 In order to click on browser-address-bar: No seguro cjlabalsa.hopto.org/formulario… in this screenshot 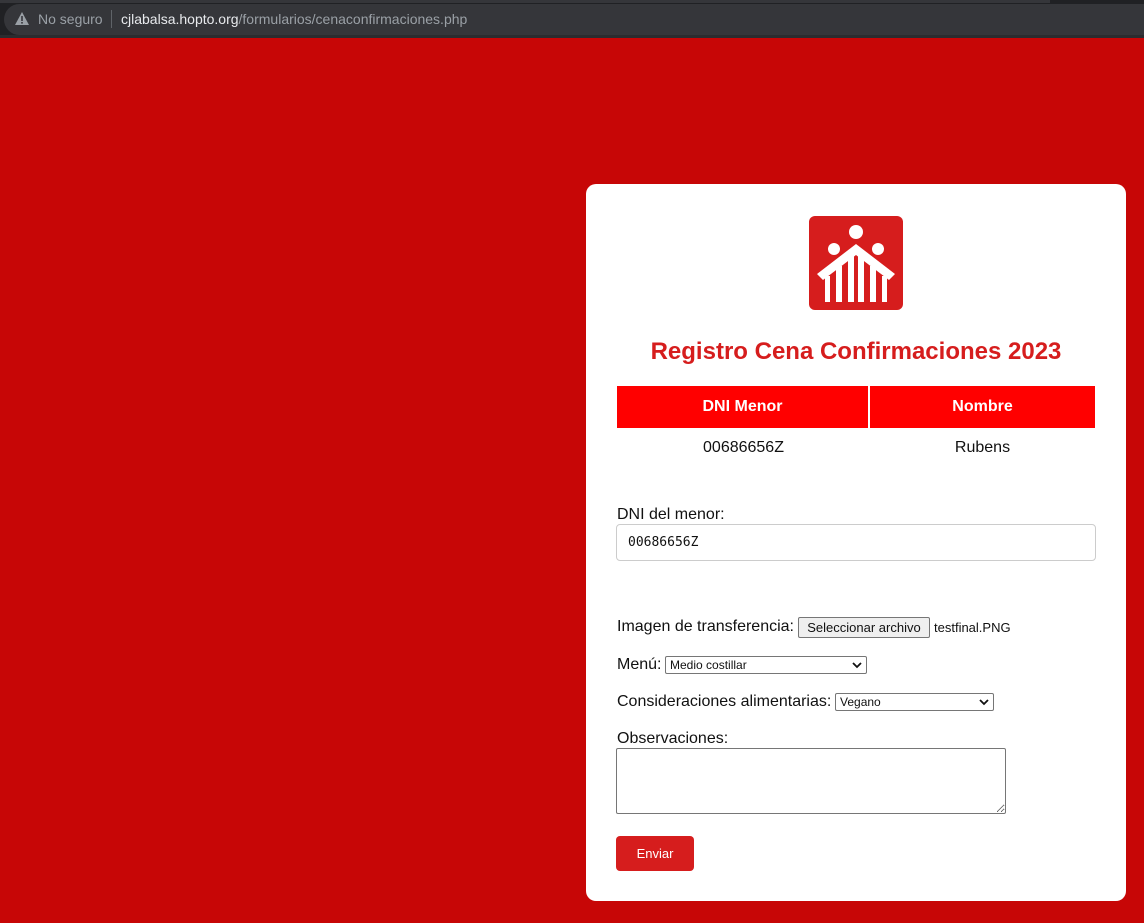, I will do `click(572, 19)`.